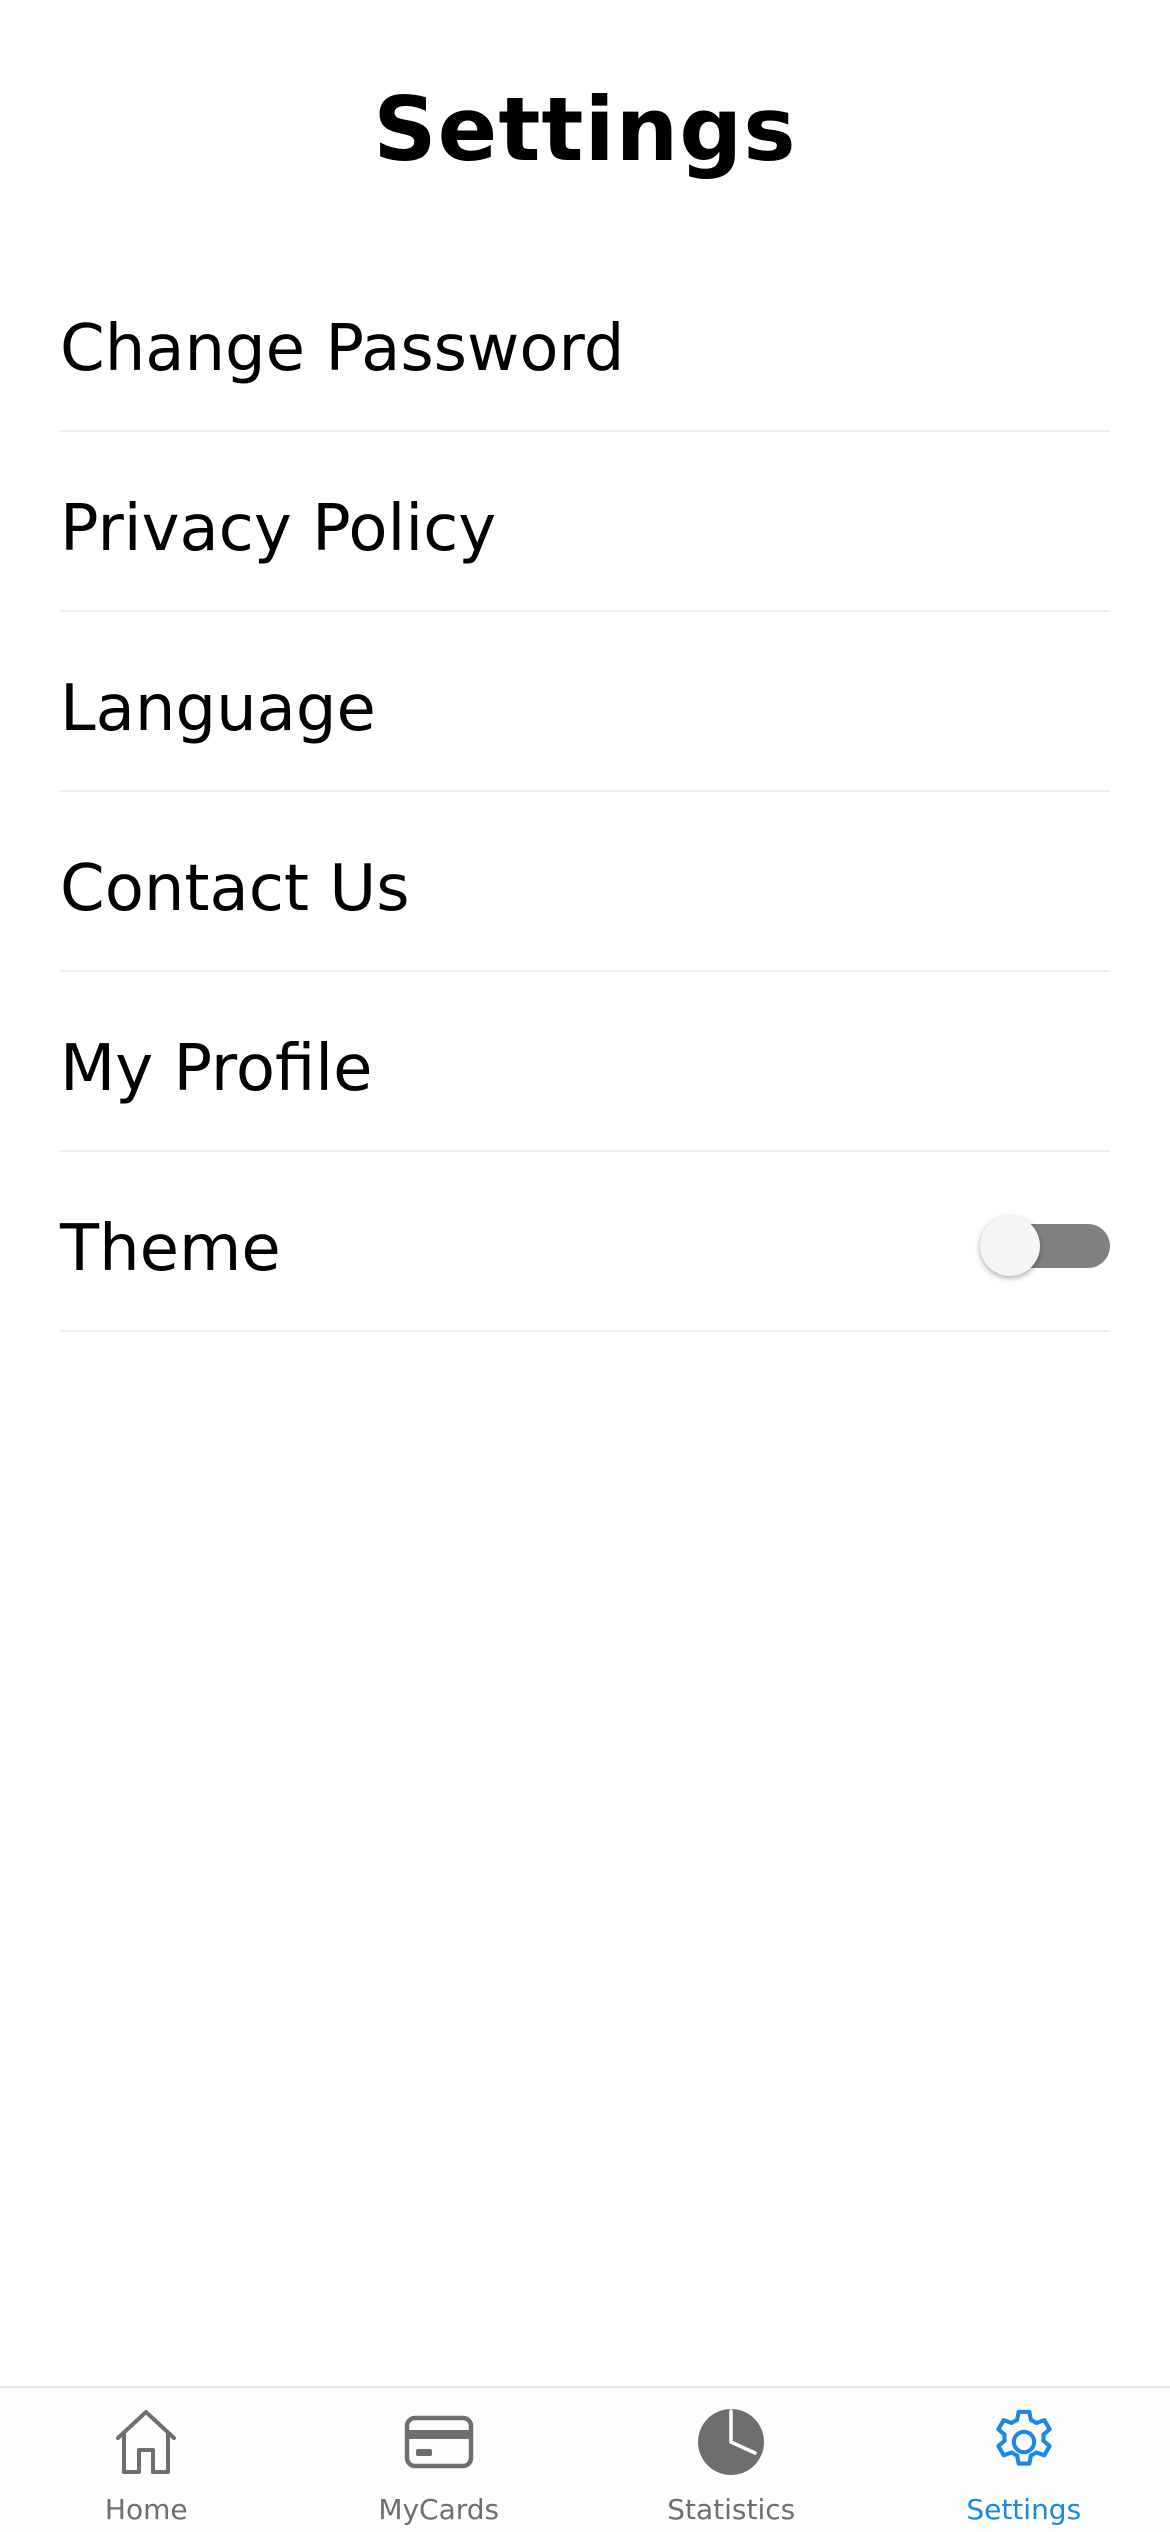 This screenshot has width=1170, height=2532. I want to click on tab-label: MyCards, so click(439, 2509).